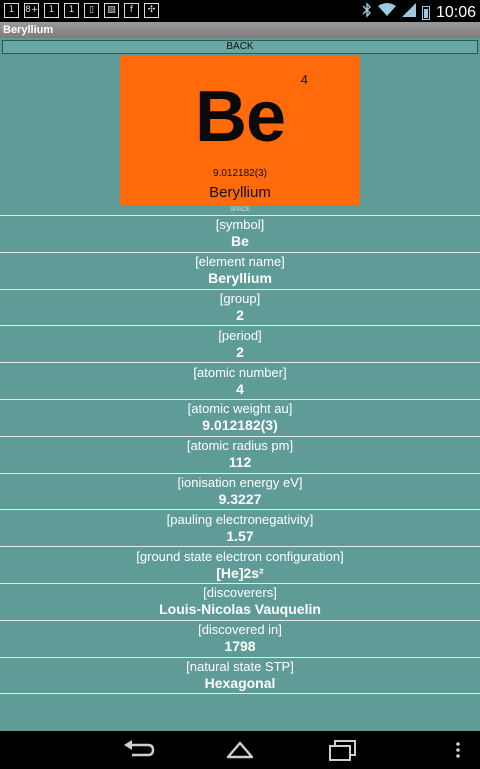  I want to click on tile-element-name: Beryllium, so click(240, 192).